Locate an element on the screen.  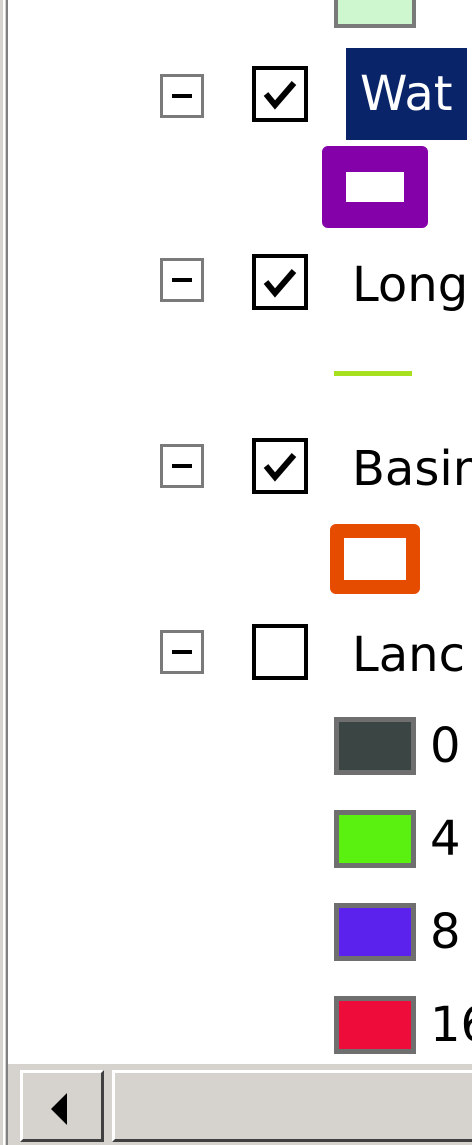
window-left-border is located at coordinates (4, 572).